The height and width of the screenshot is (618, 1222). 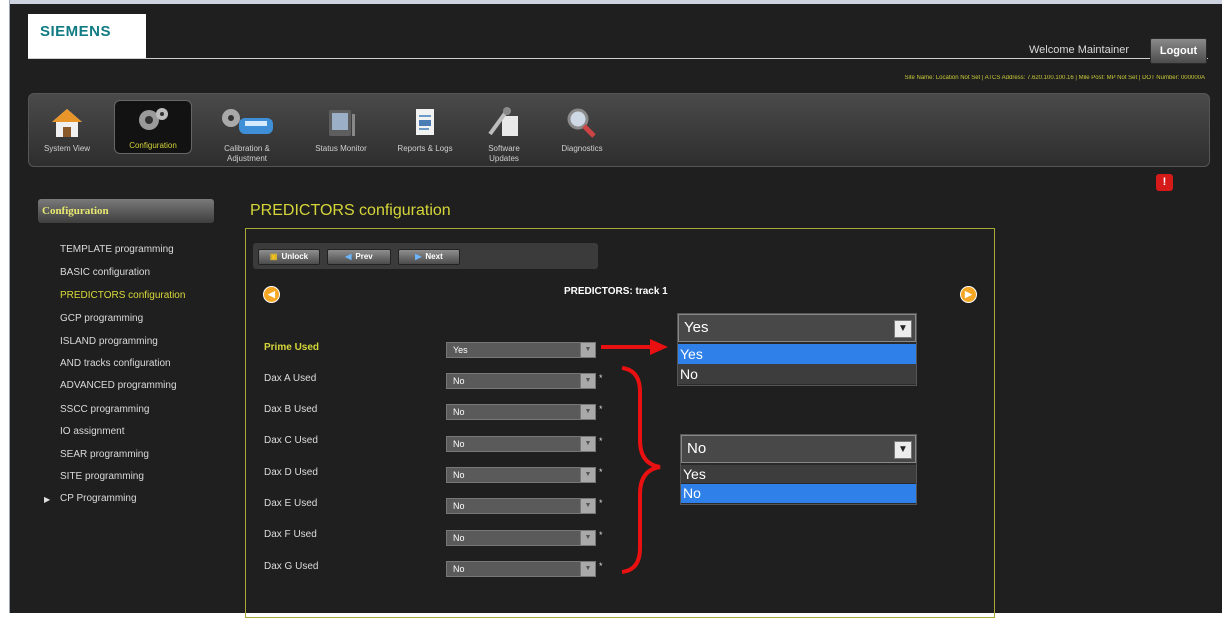 I want to click on red-arrow-annotation, so click(x=634, y=347).